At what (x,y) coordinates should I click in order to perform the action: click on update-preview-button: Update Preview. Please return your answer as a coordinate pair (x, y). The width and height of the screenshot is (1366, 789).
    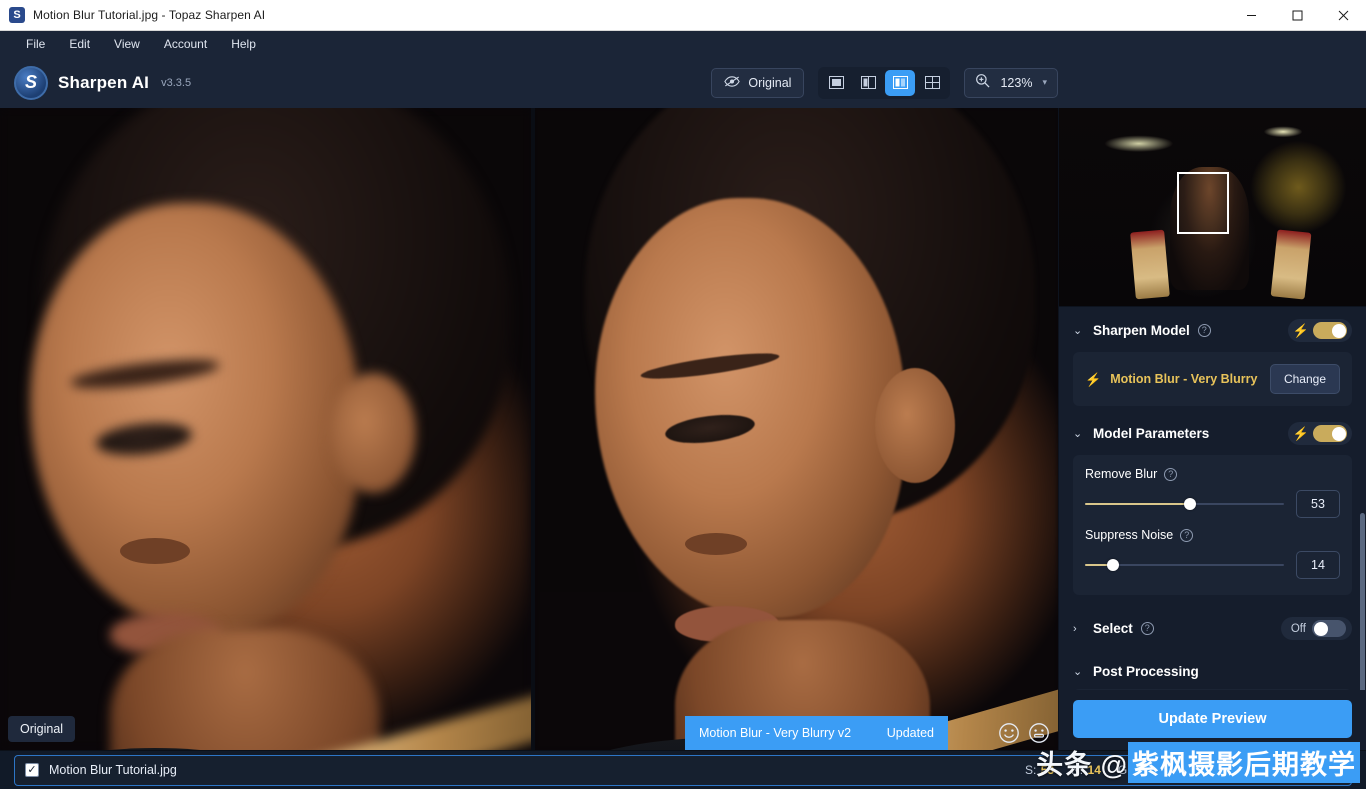
    Looking at the image, I should click on (1212, 719).